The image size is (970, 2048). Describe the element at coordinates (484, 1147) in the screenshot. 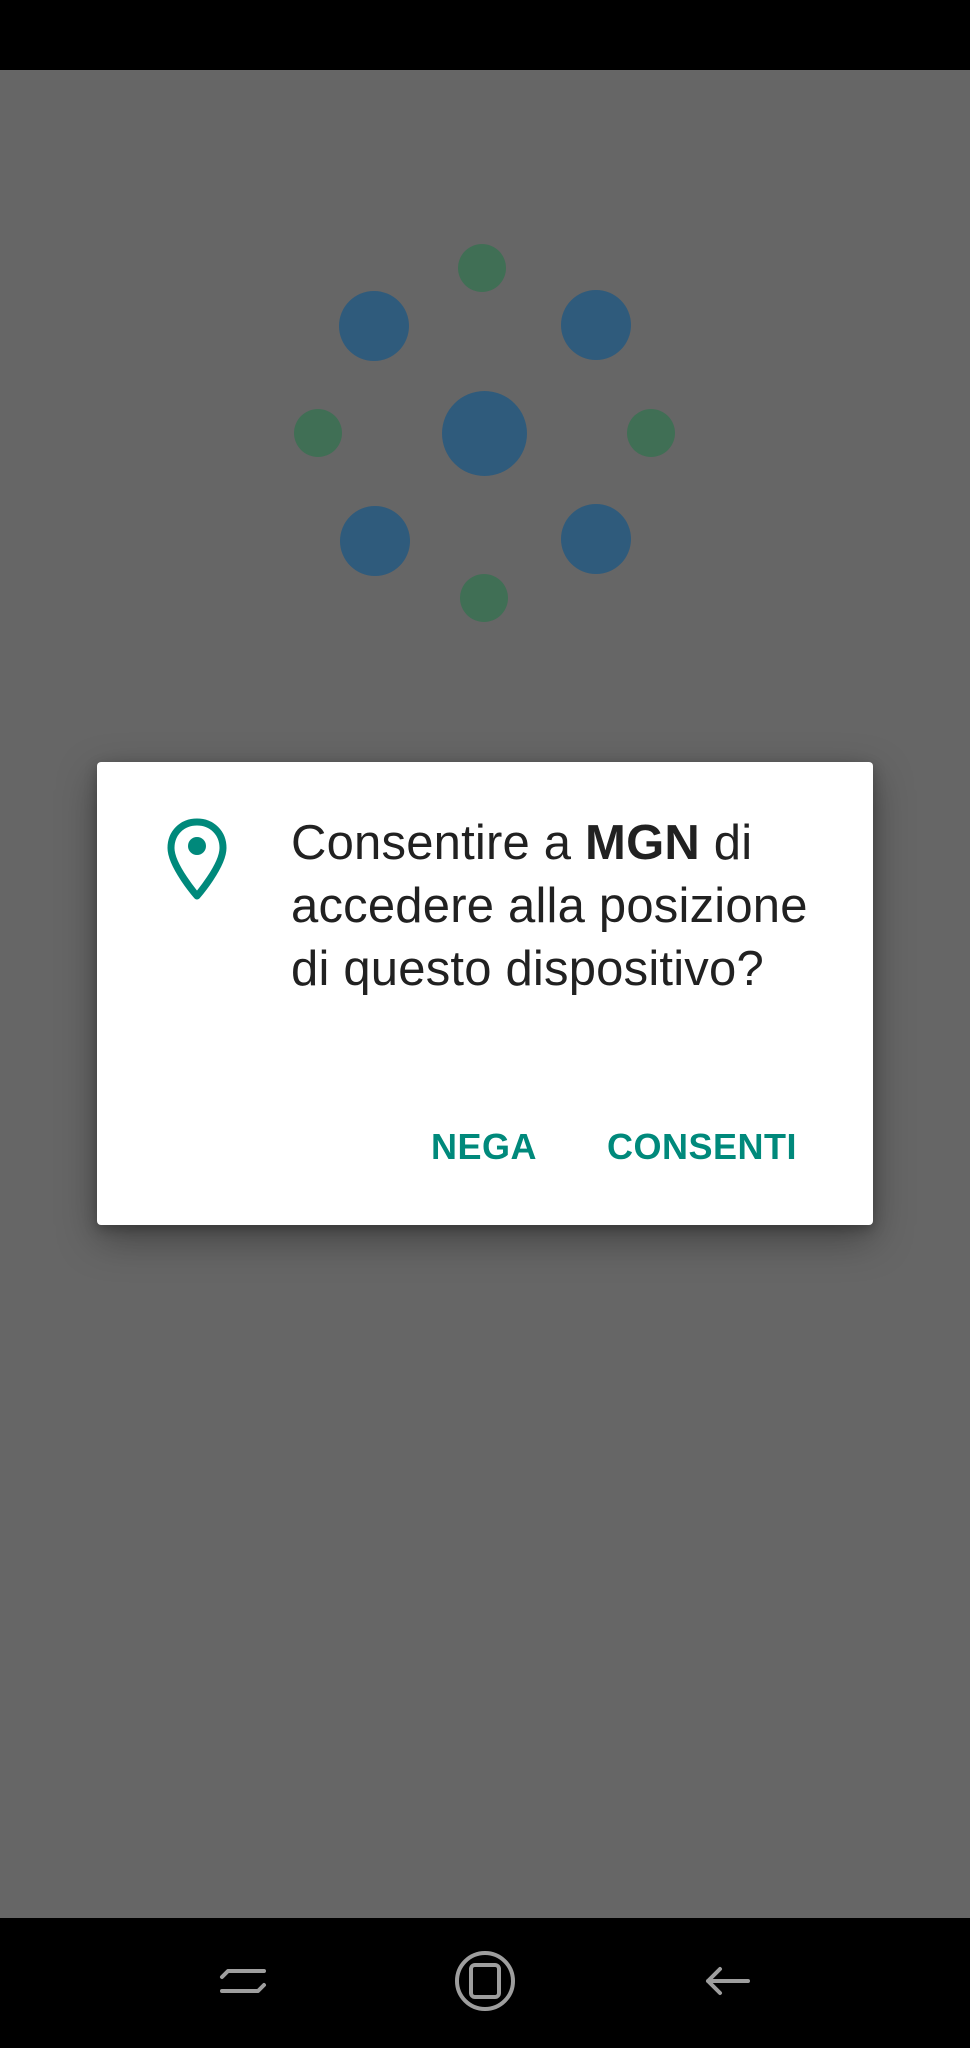

I see `deny-button: NEGA` at that location.